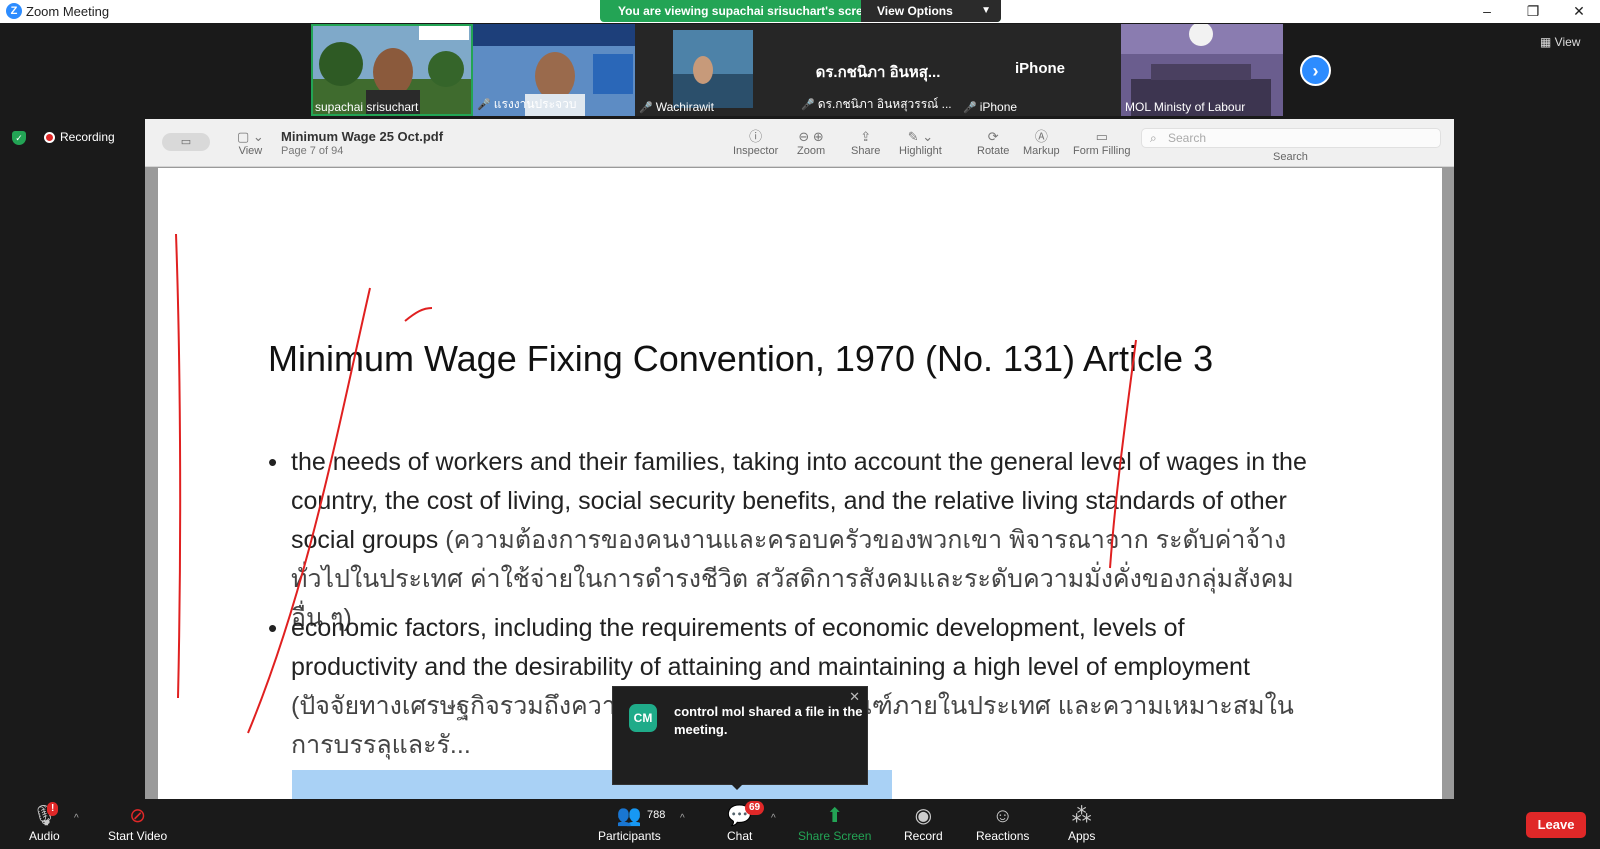 This screenshot has width=1600, height=849. Describe the element at coordinates (755, 808) in the screenshot. I see `chat-unread-badge: 69` at that location.